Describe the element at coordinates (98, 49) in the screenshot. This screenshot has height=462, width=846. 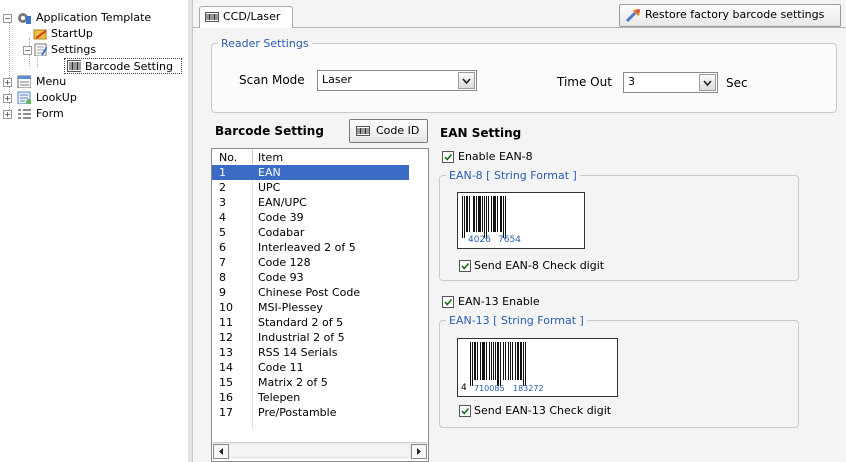
I see `tree-item-settings: − Settings` at that location.